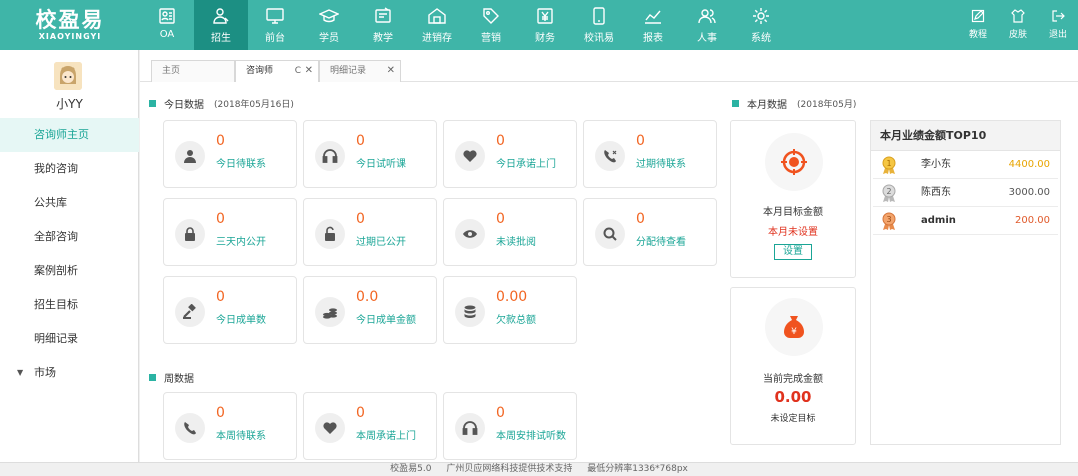 This screenshot has height=476, width=1078. What do you see at coordinates (45, 372) in the screenshot?
I see `sidebar-item-label: 市场` at bounding box center [45, 372].